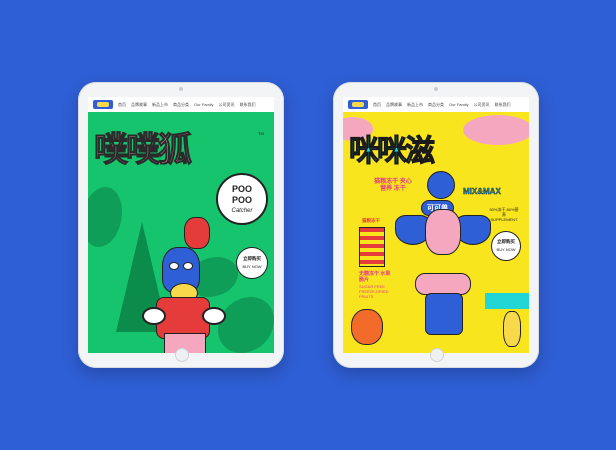 The height and width of the screenshot is (450, 616). Describe the element at coordinates (443, 232) in the screenshot. I see `ferret-illustration` at that location.